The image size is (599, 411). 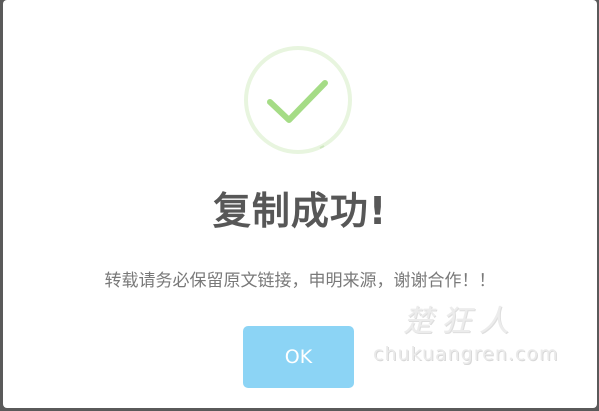 What do you see at coordinates (300, 211) in the screenshot?
I see `dialog-title: 复制成功!` at bounding box center [300, 211].